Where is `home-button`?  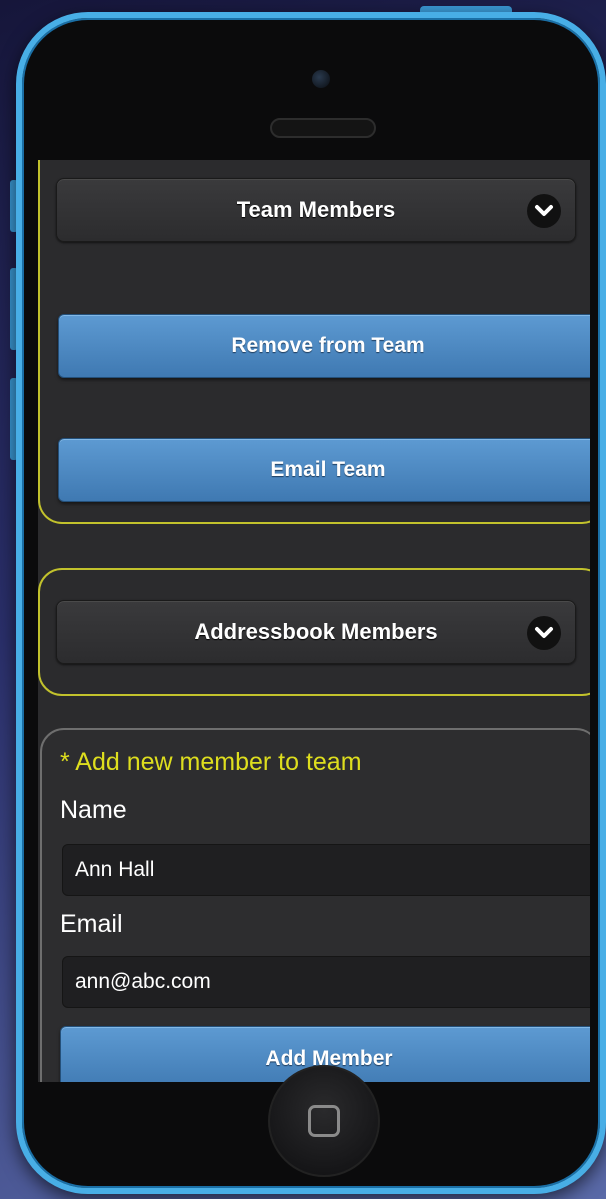
home-button is located at coordinates (324, 1121).